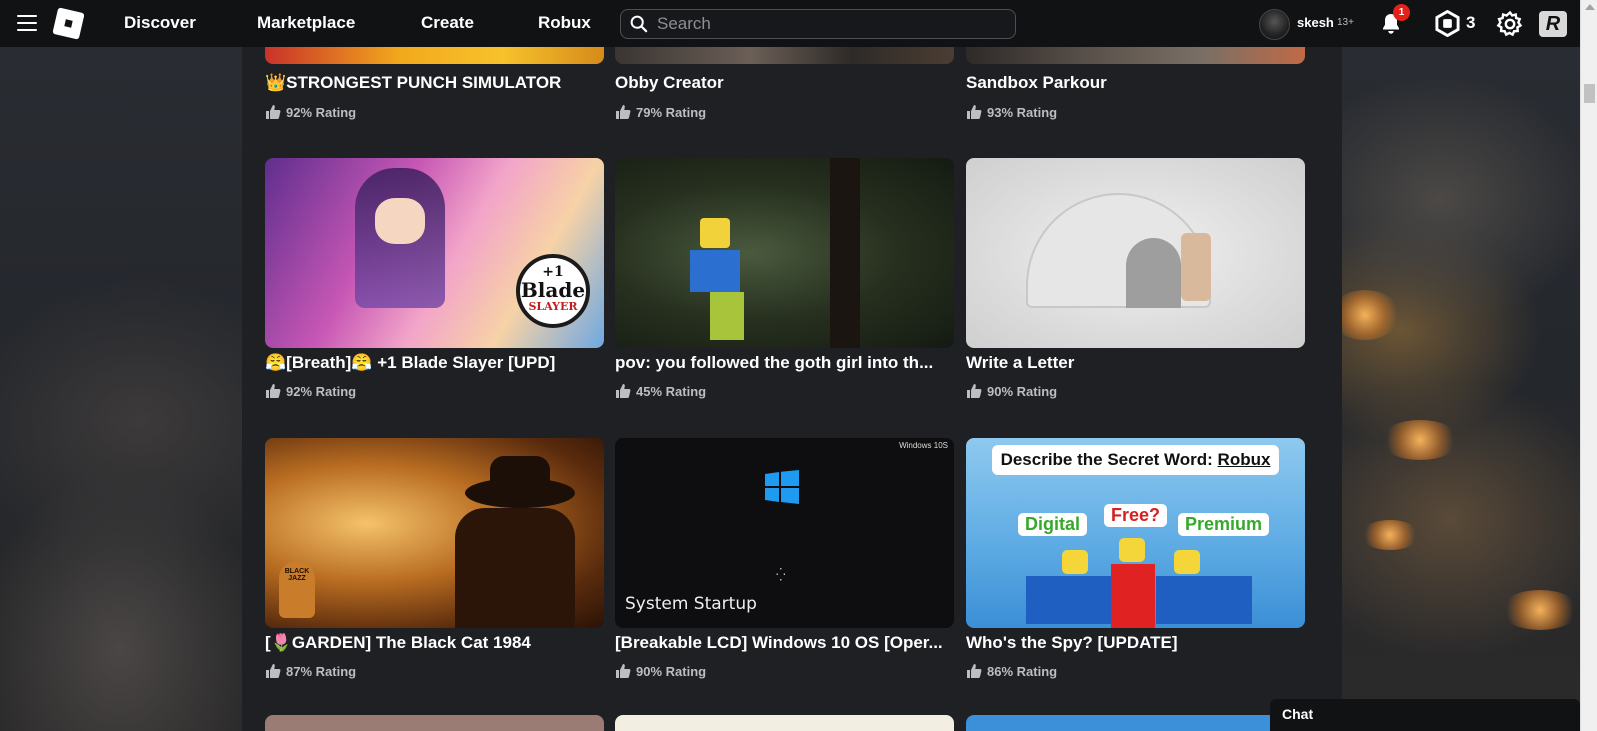  I want to click on word-free: Free?, so click(1136, 515).